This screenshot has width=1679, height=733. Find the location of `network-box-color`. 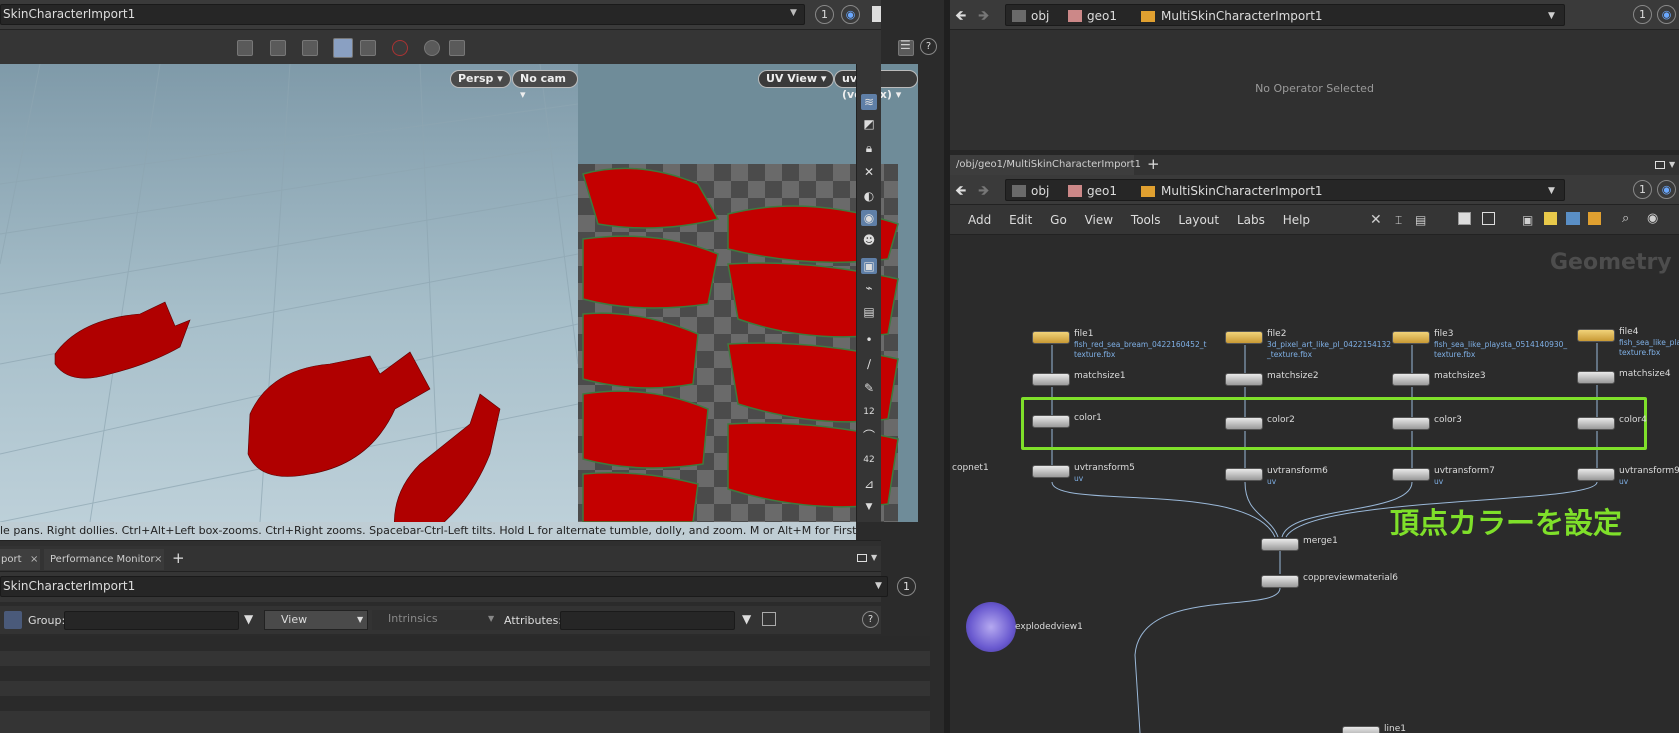

network-box-color is located at coordinates (1334, 423).